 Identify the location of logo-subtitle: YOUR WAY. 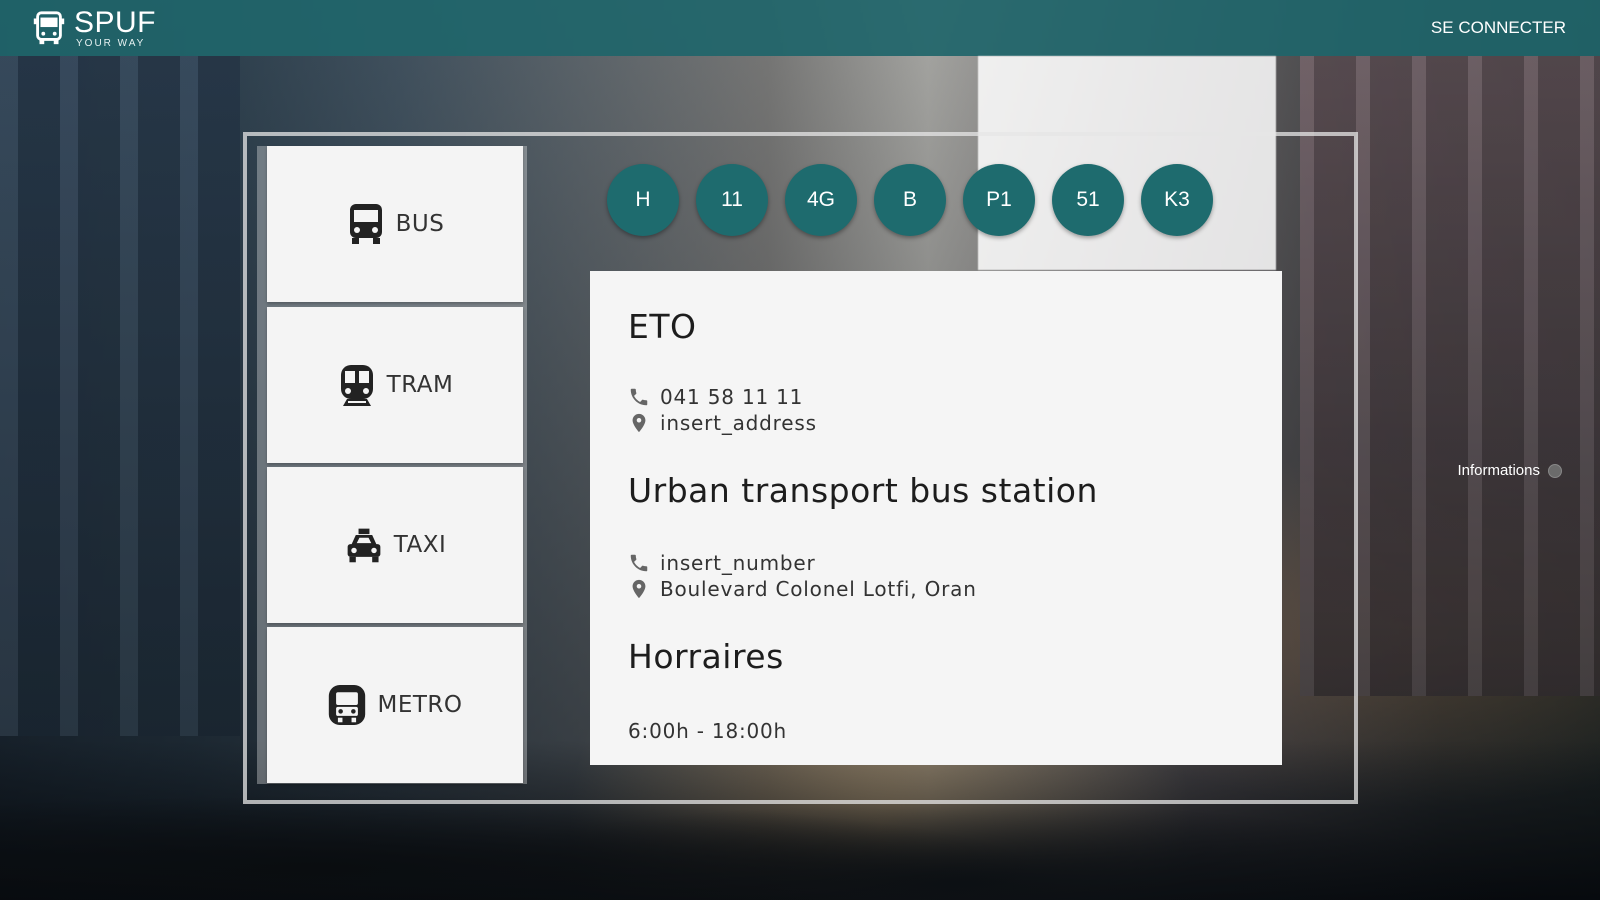
(111, 43).